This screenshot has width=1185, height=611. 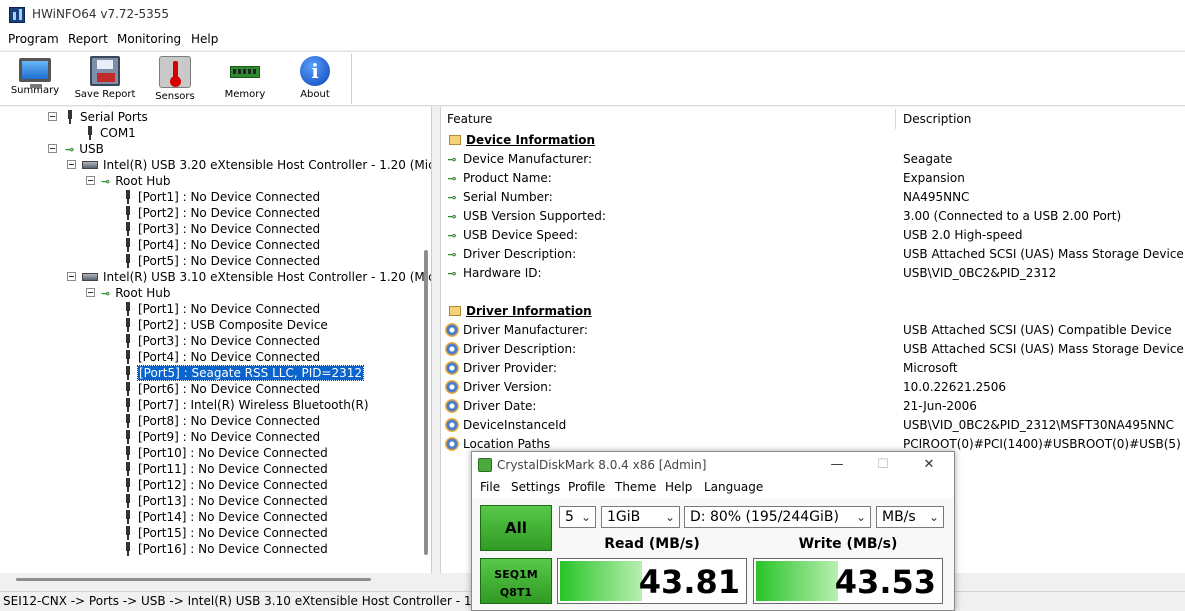 I want to click on cdm-menu-file: File, so click(x=490, y=487).